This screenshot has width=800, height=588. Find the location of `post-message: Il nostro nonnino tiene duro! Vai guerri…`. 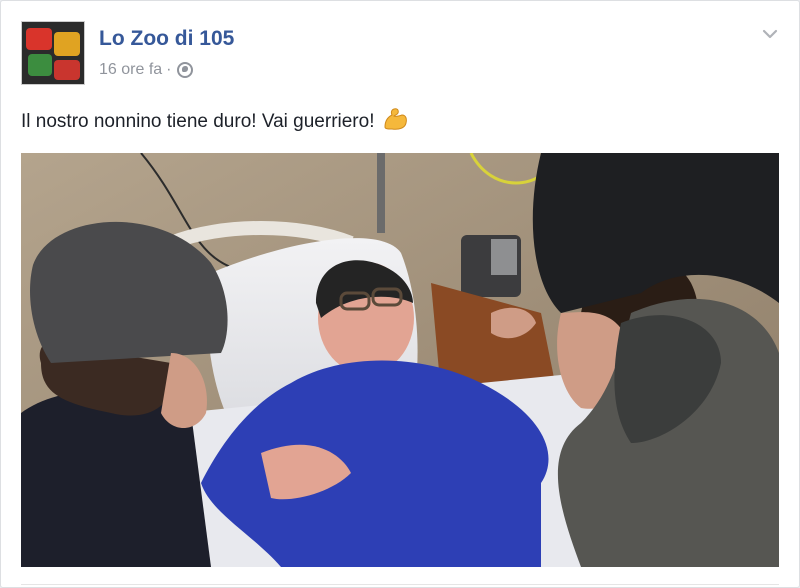

post-message: Il nostro nonnino tiene duro! Vai guerri… is located at coordinates (214, 120).